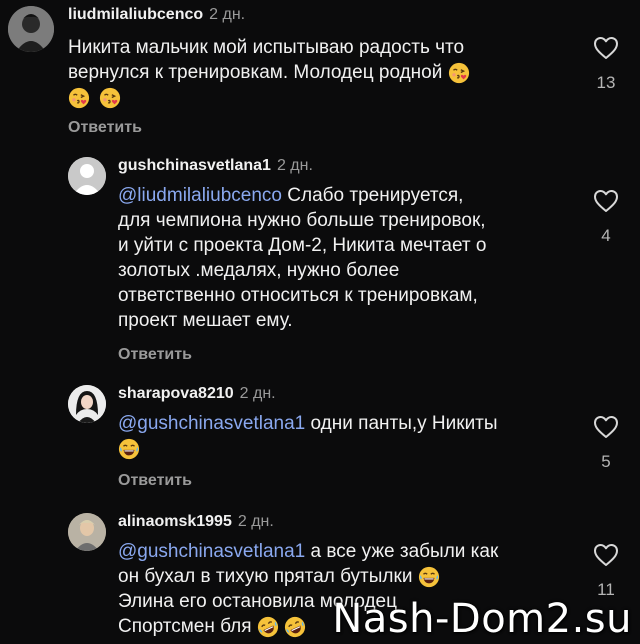 This screenshot has height=644, width=640. I want to click on username: sharapova8210, so click(176, 393).